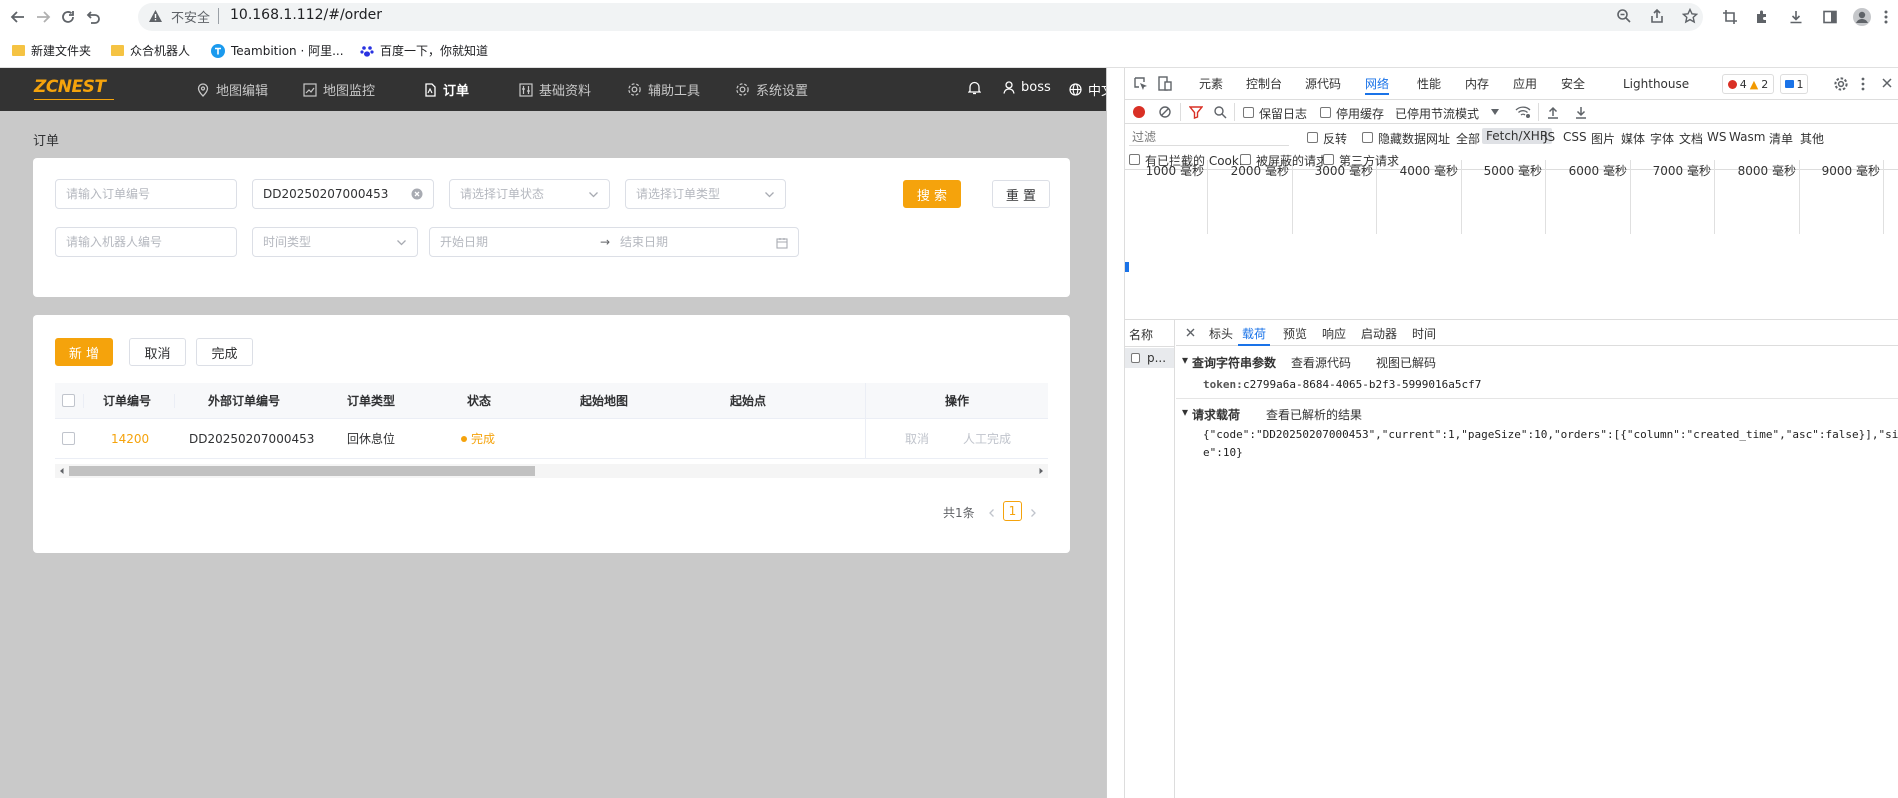 The image size is (1898, 798). Describe the element at coordinates (1087, 89) in the screenshot. I see `language-switch: 中文` at that location.